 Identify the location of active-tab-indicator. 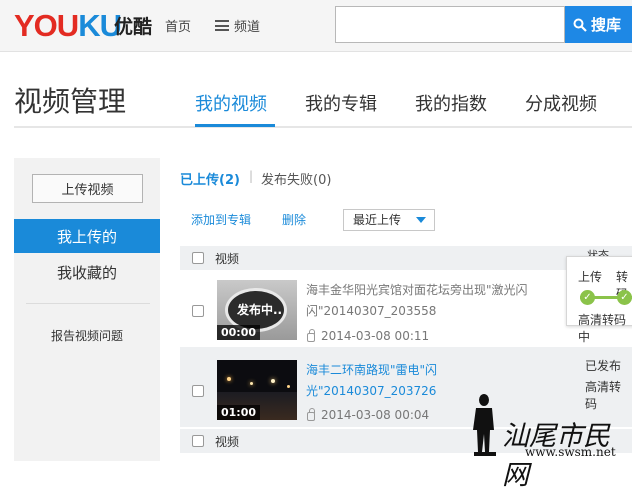
(235, 125).